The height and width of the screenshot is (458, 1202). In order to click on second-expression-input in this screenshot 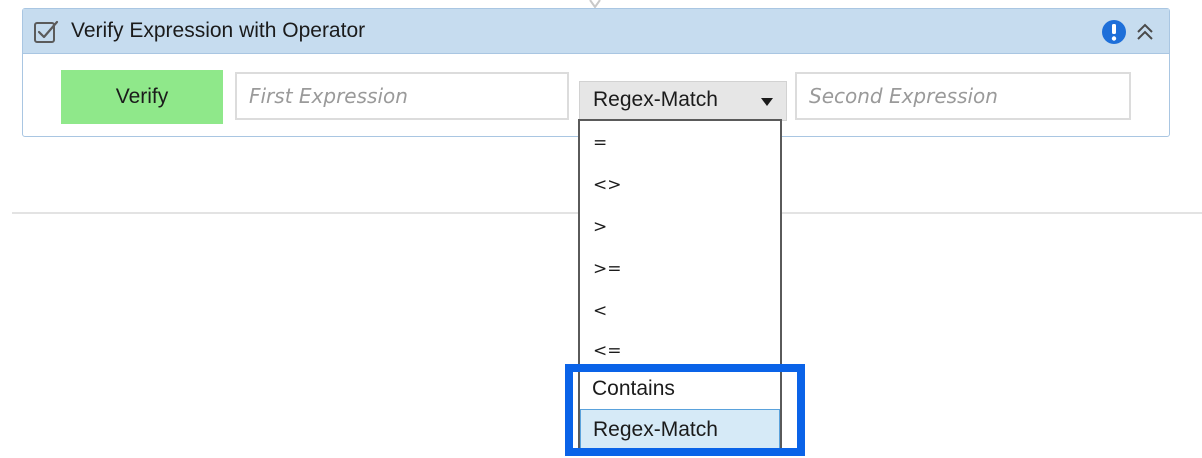, I will do `click(963, 96)`.